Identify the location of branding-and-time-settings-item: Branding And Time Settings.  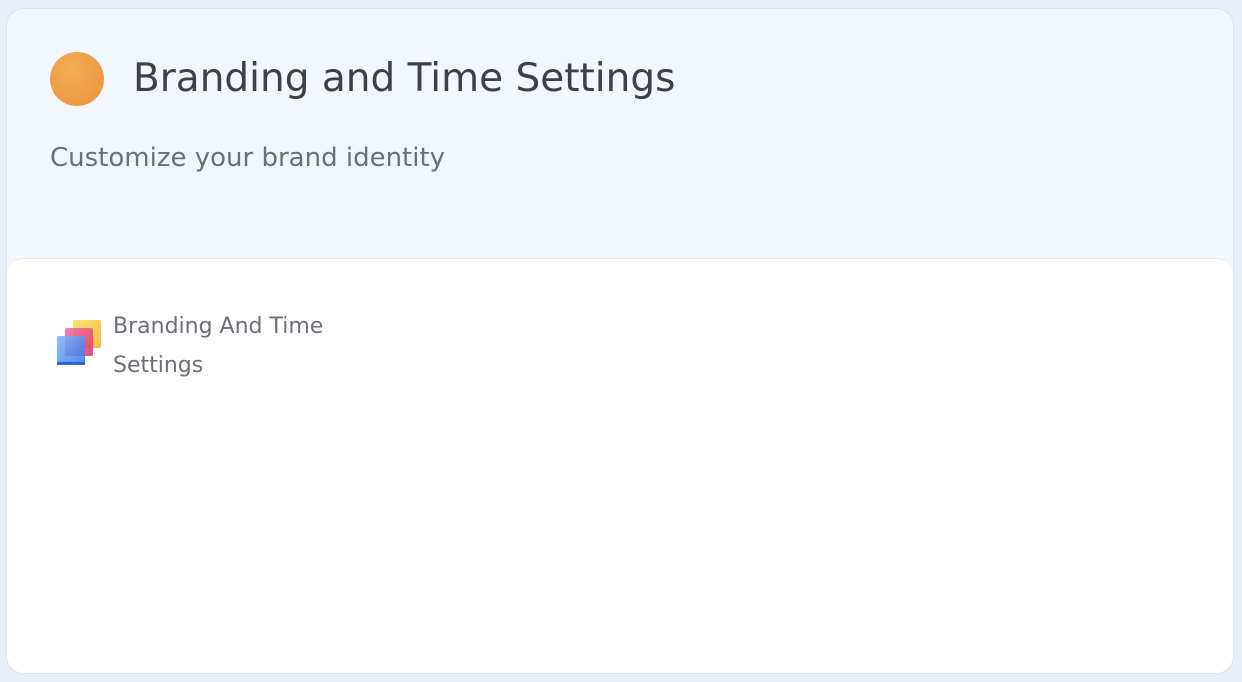
(199, 346).